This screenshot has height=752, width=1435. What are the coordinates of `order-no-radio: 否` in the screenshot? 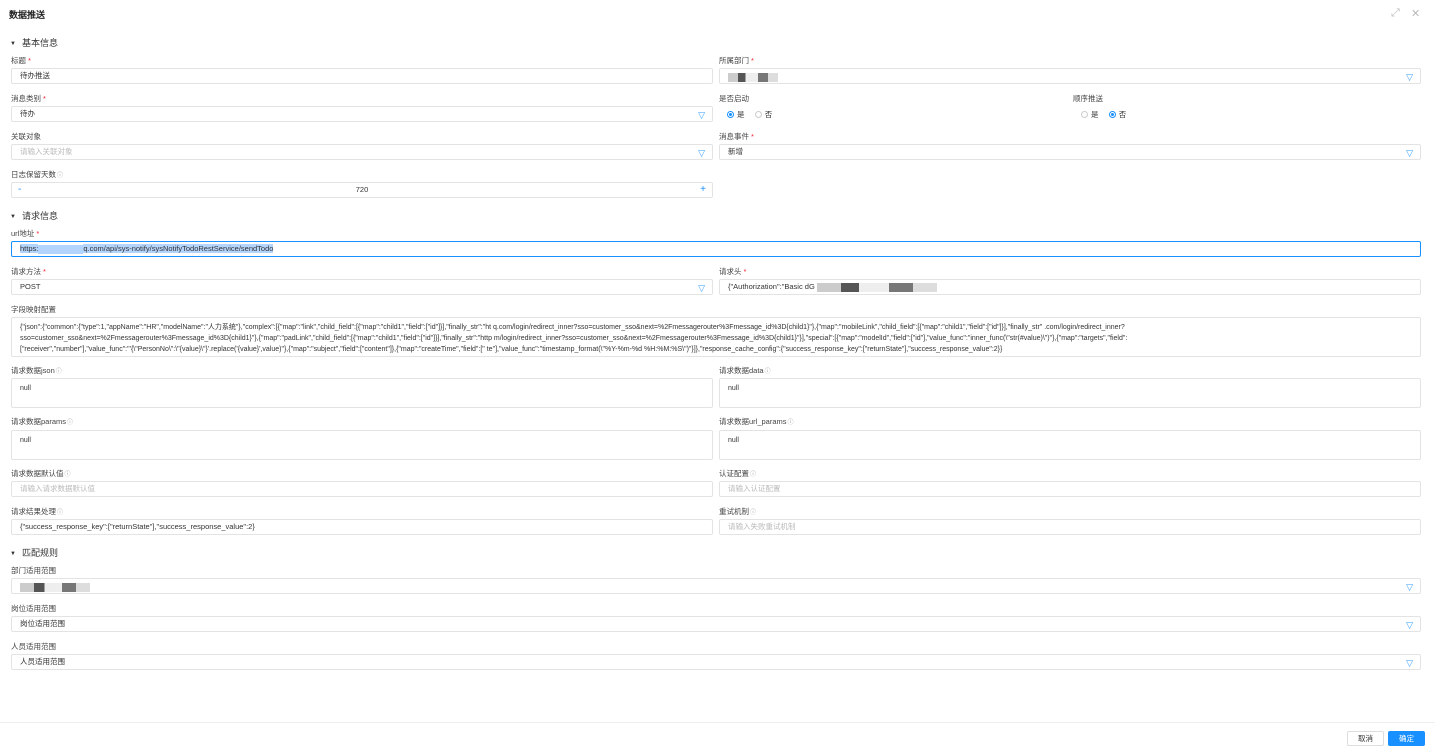 It's located at (1117, 114).